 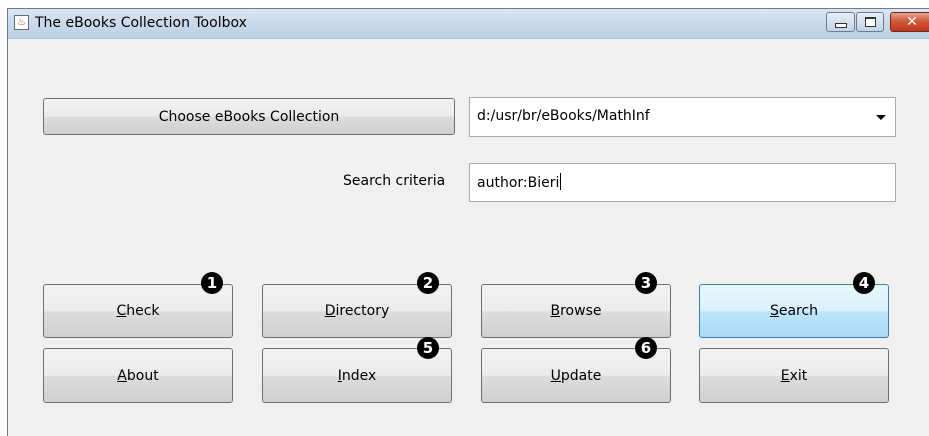 What do you see at coordinates (428, 348) in the screenshot?
I see `callout-badge-5: 5` at bounding box center [428, 348].